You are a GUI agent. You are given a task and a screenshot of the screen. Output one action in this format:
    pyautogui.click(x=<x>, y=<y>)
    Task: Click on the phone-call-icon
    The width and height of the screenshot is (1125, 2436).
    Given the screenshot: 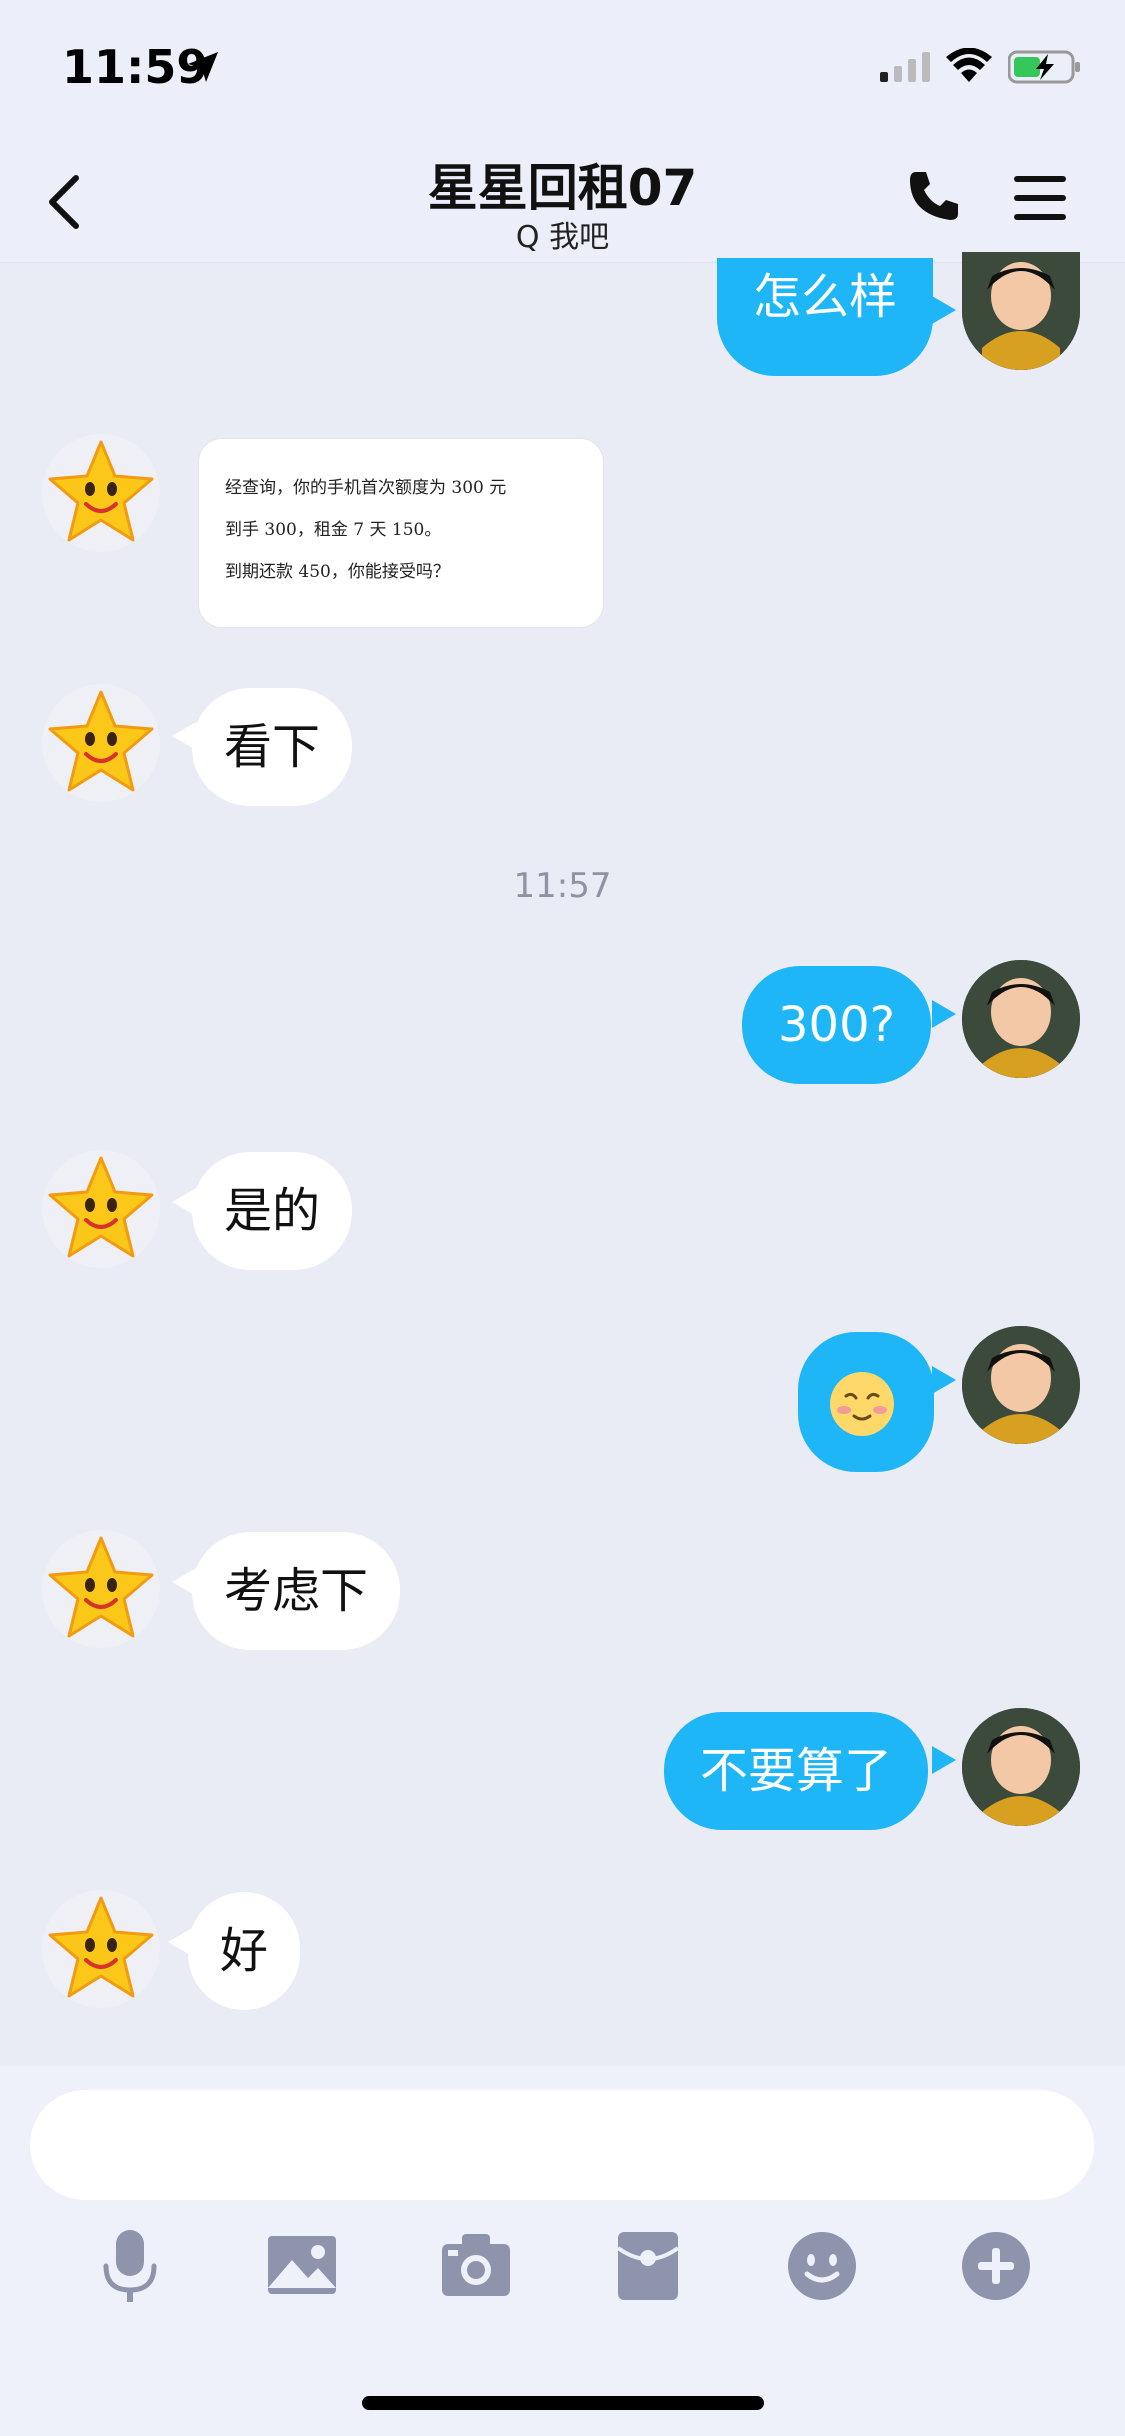 What is the action you would take?
    pyautogui.click(x=934, y=196)
    